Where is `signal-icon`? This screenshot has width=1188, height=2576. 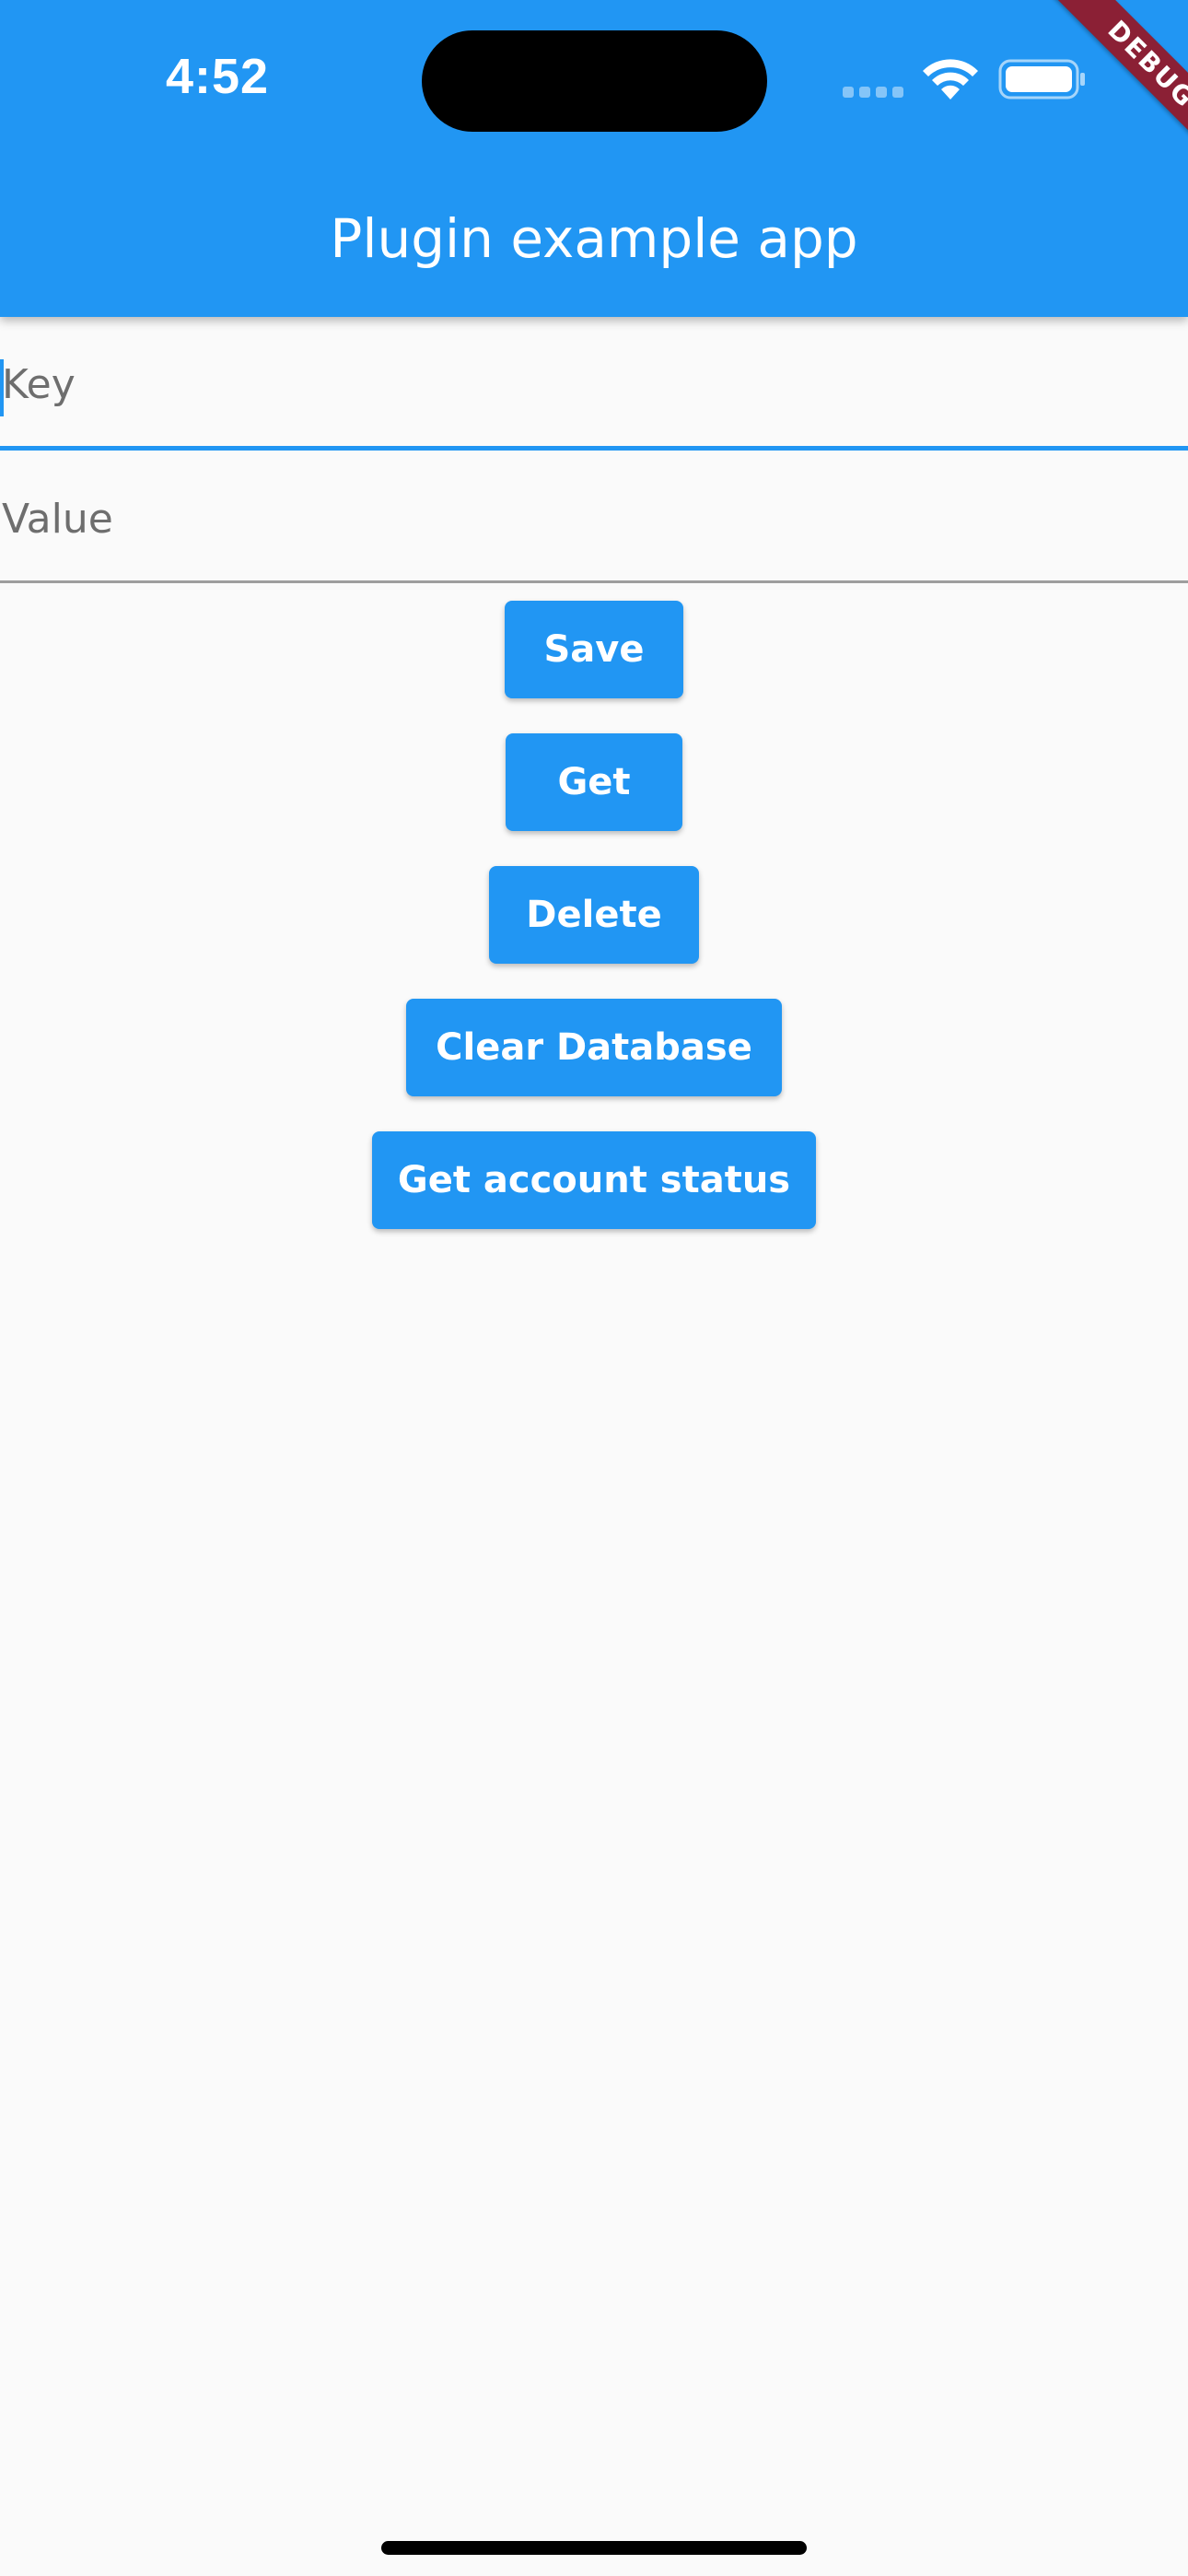 signal-icon is located at coordinates (873, 92).